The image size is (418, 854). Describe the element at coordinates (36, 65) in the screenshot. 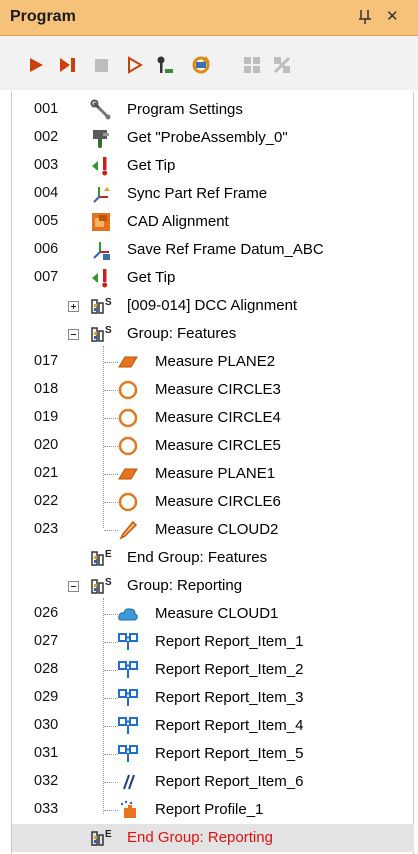

I see `play-icon` at that location.